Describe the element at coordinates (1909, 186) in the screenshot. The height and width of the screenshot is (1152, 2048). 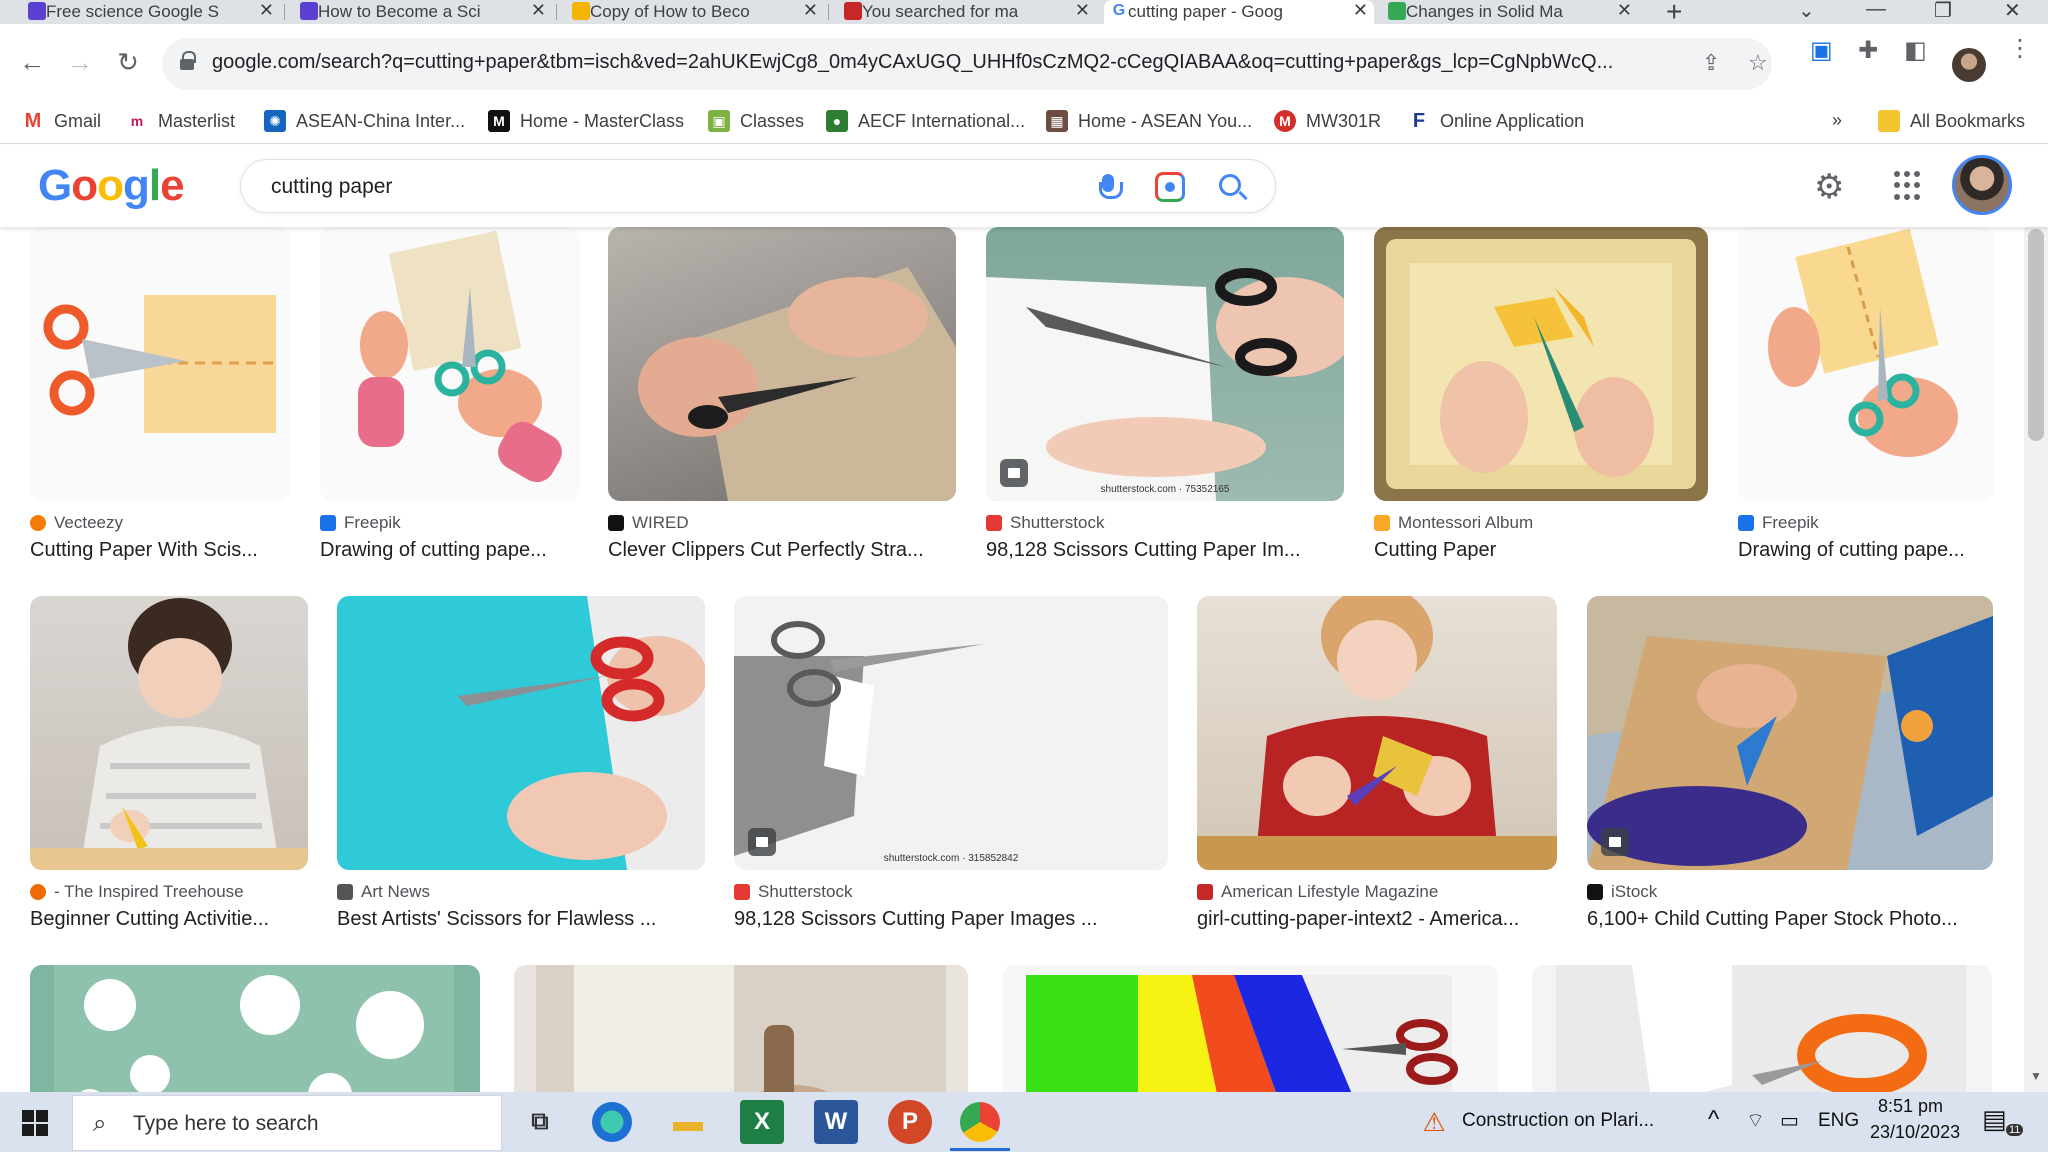
I see `google-apps-icon` at that location.